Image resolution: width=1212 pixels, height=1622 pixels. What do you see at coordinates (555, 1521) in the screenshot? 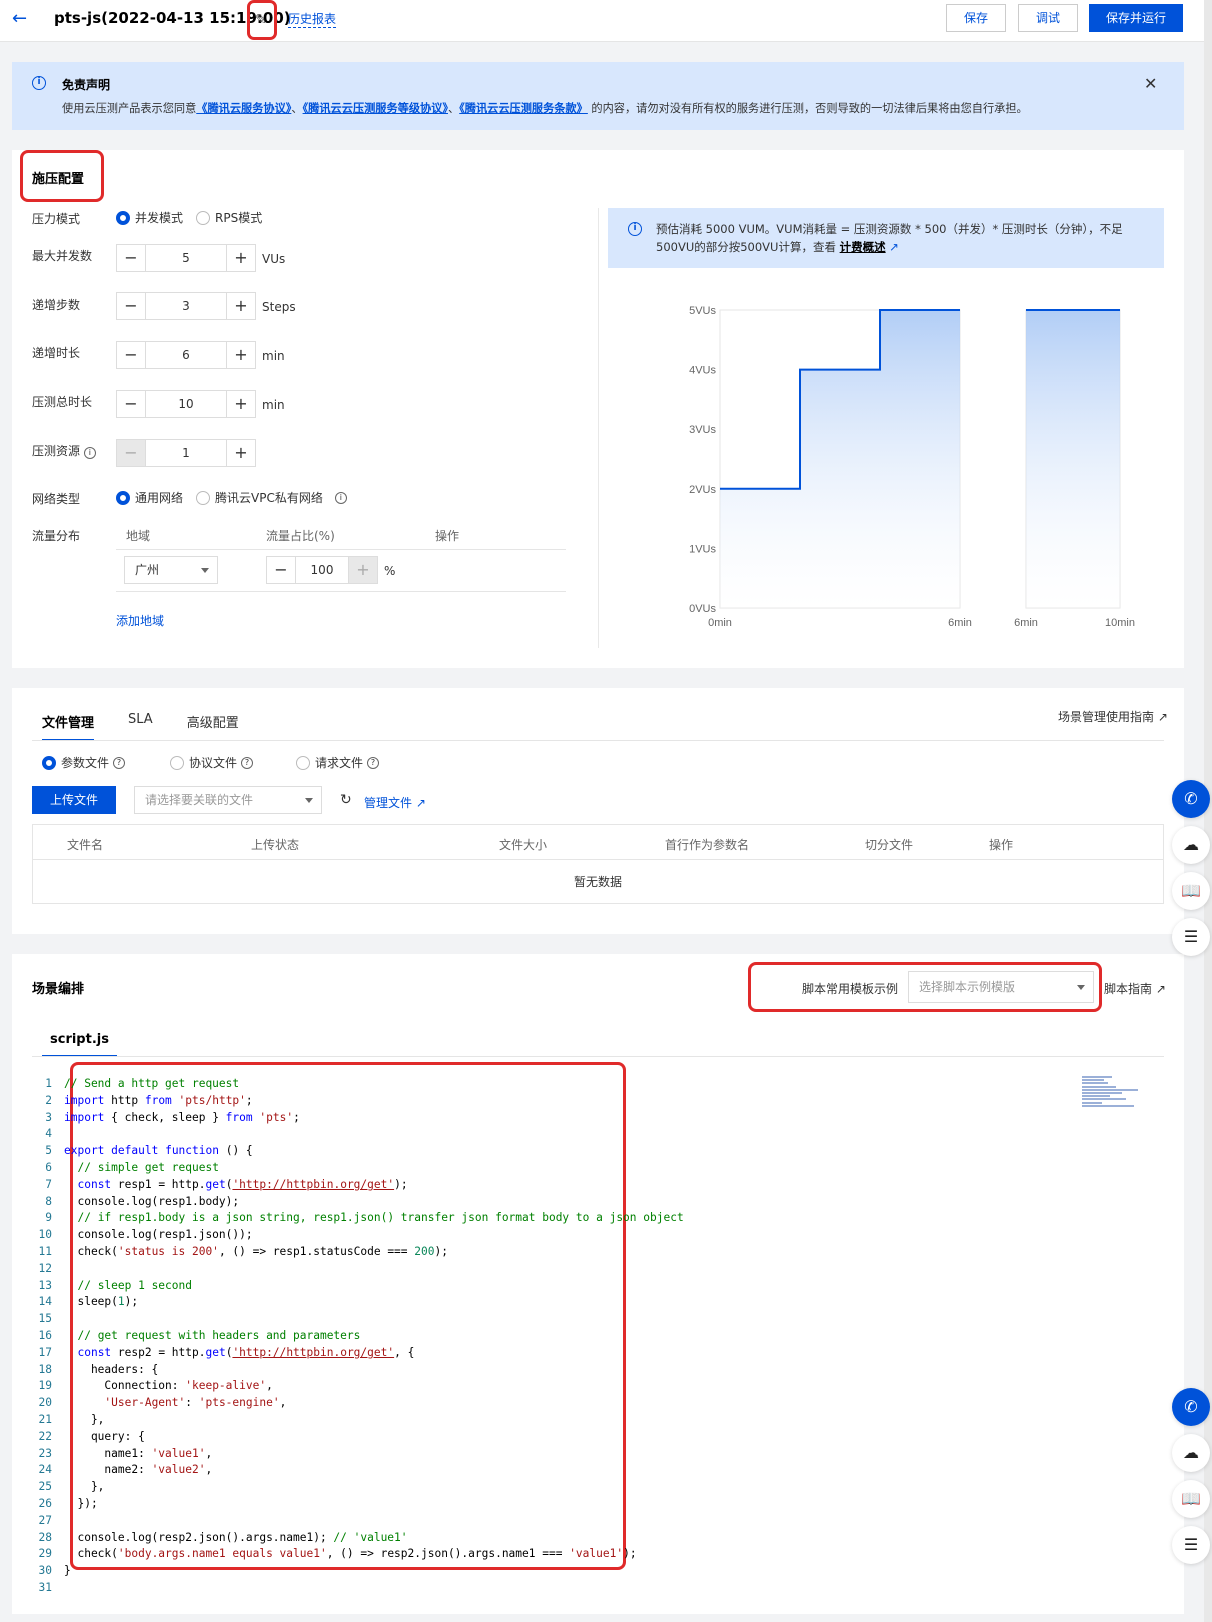
I see `code-line: 27` at bounding box center [555, 1521].